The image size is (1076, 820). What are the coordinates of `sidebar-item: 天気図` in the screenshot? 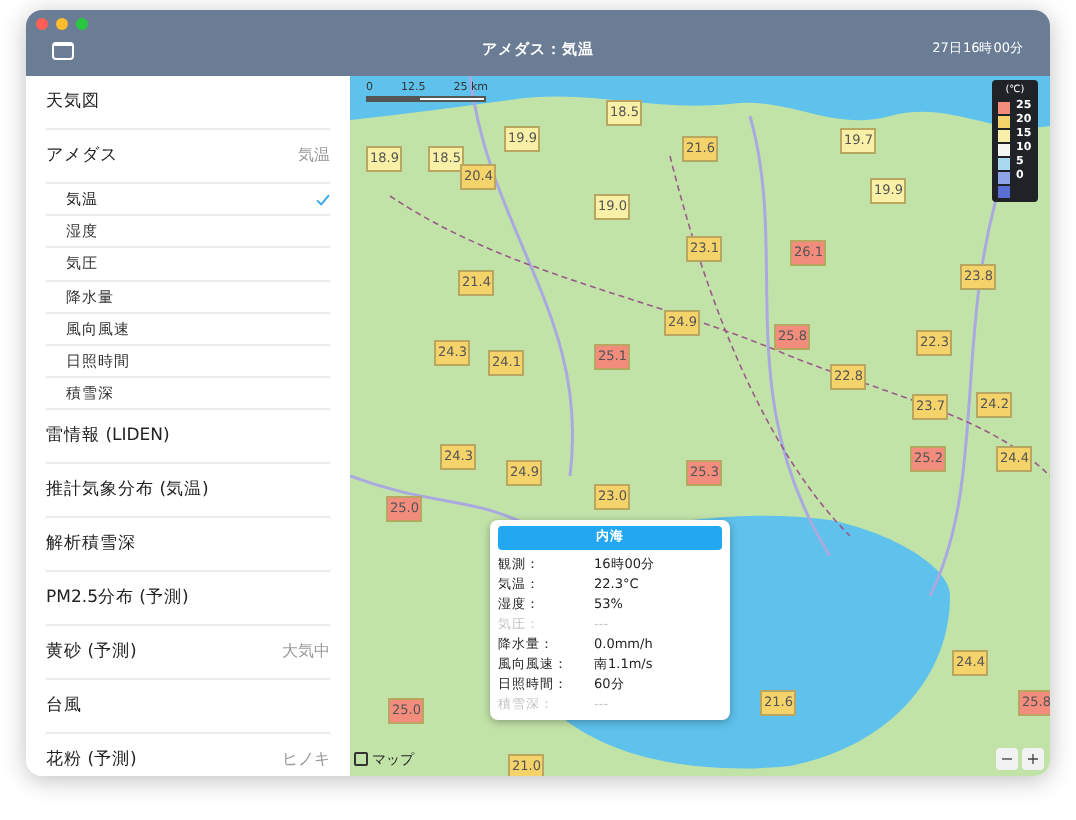 It's located at (73, 102).